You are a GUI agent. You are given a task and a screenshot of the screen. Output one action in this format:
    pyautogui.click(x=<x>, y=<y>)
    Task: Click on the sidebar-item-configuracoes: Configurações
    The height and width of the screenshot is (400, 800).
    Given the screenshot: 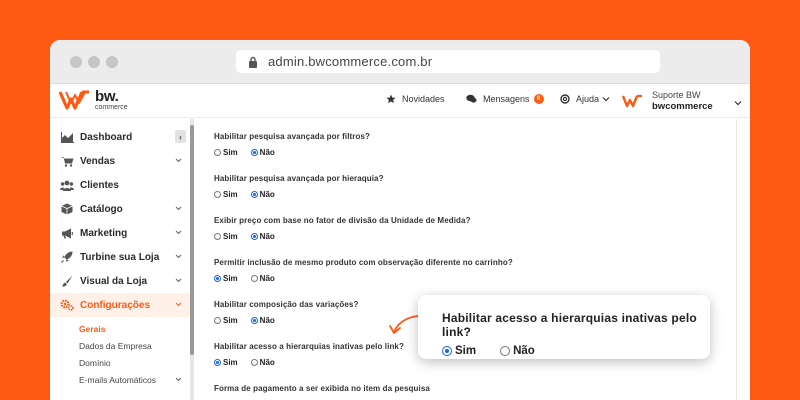 What is the action you would take?
    pyautogui.click(x=120, y=305)
    